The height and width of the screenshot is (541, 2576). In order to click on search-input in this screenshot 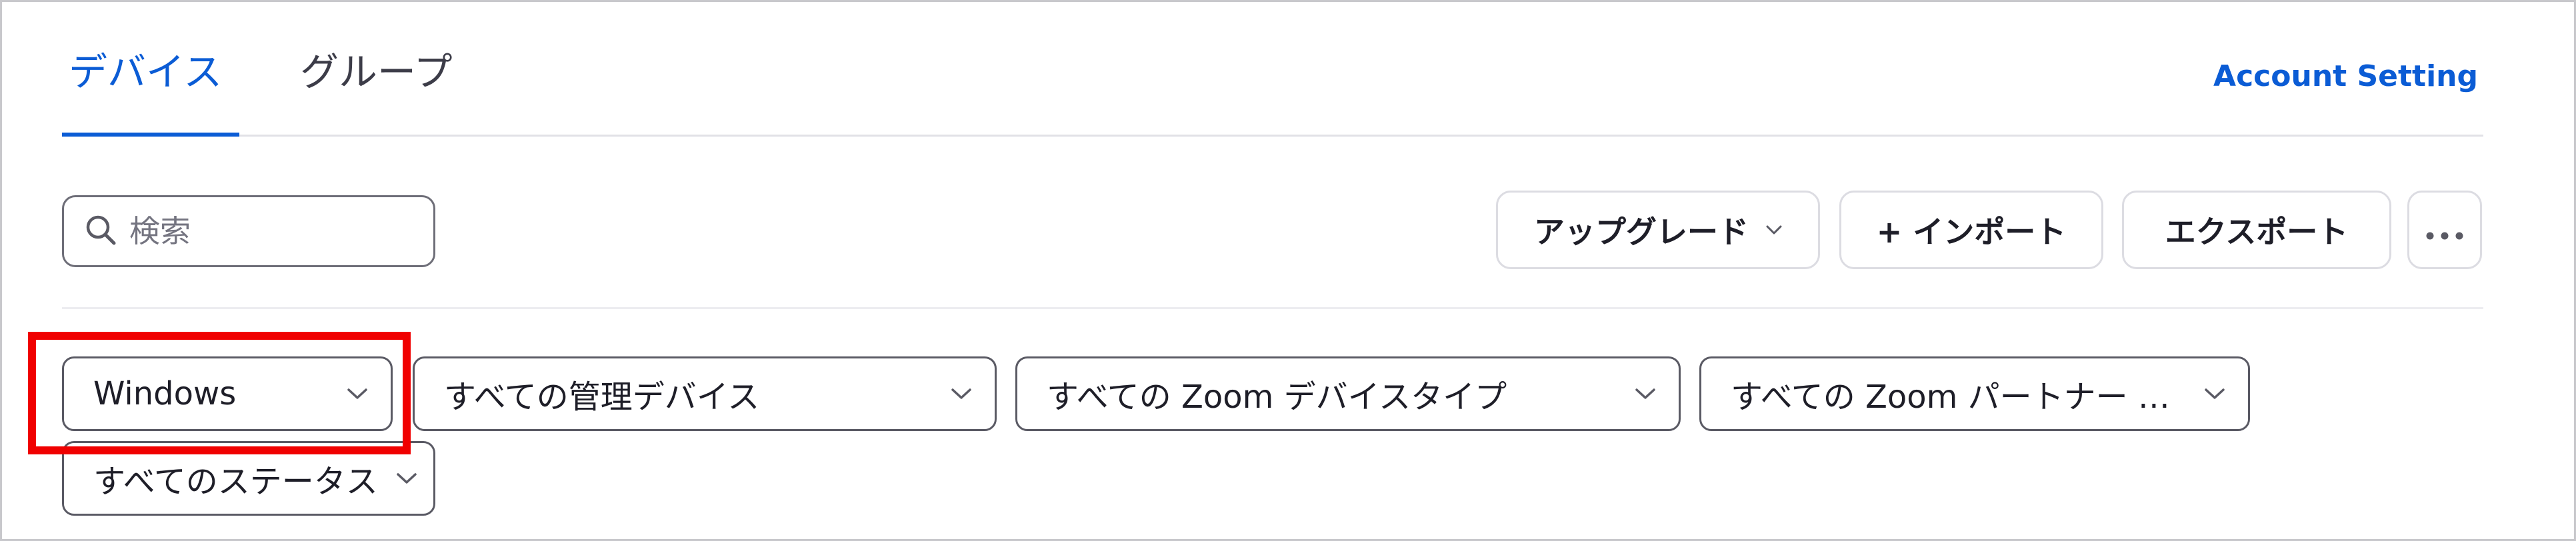, I will do `click(276, 231)`.